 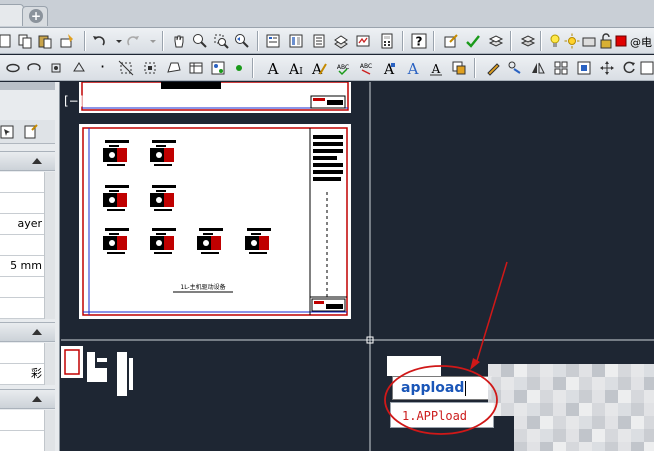 I want to click on justify-text-icon: A, so click(x=436, y=68).